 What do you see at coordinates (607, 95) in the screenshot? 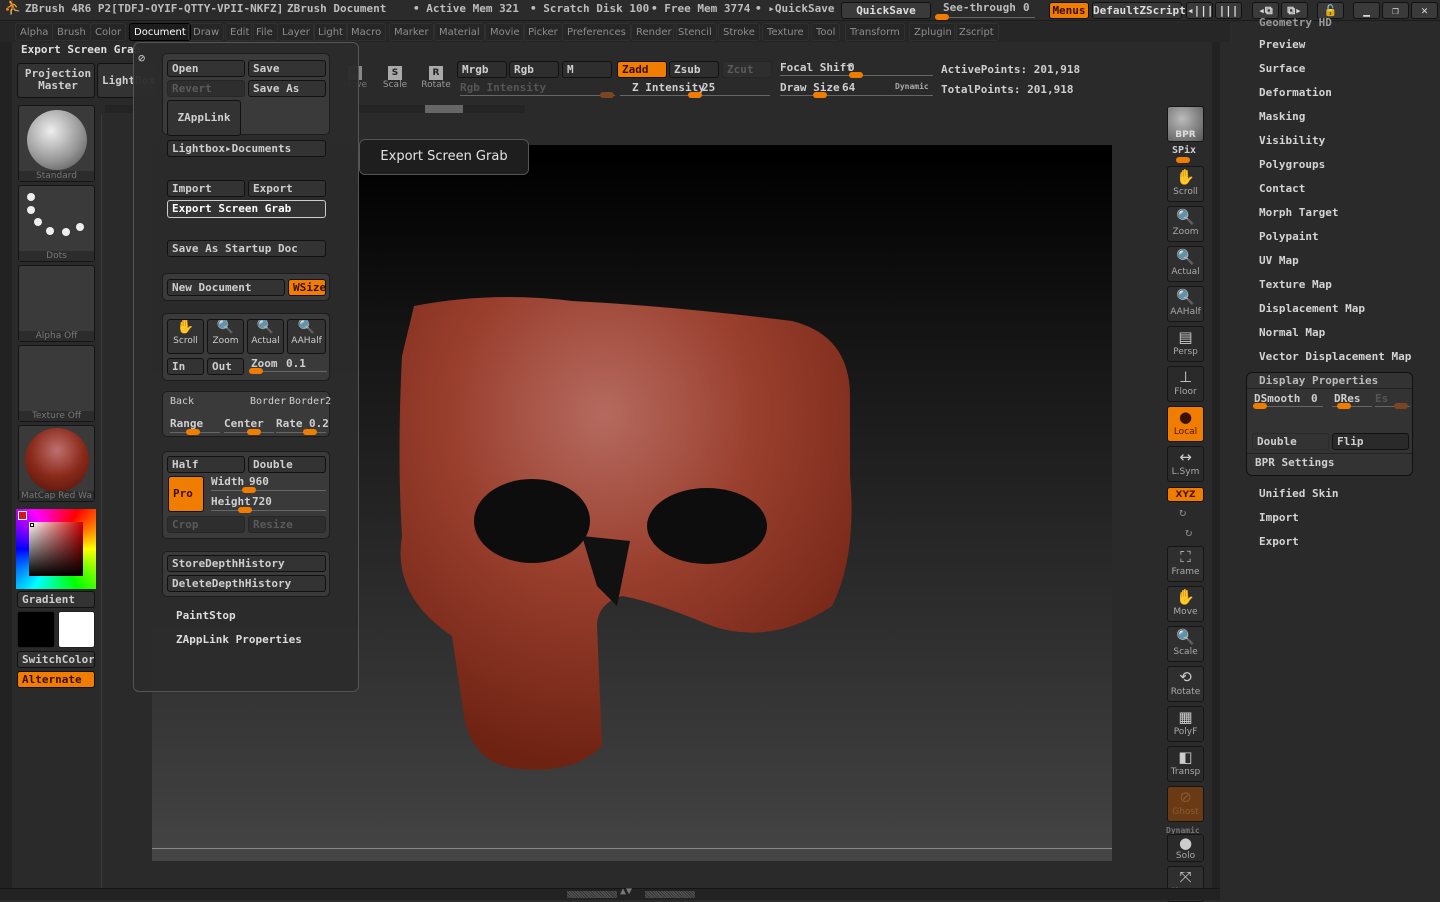
I see `rgb-intensity-knob` at bounding box center [607, 95].